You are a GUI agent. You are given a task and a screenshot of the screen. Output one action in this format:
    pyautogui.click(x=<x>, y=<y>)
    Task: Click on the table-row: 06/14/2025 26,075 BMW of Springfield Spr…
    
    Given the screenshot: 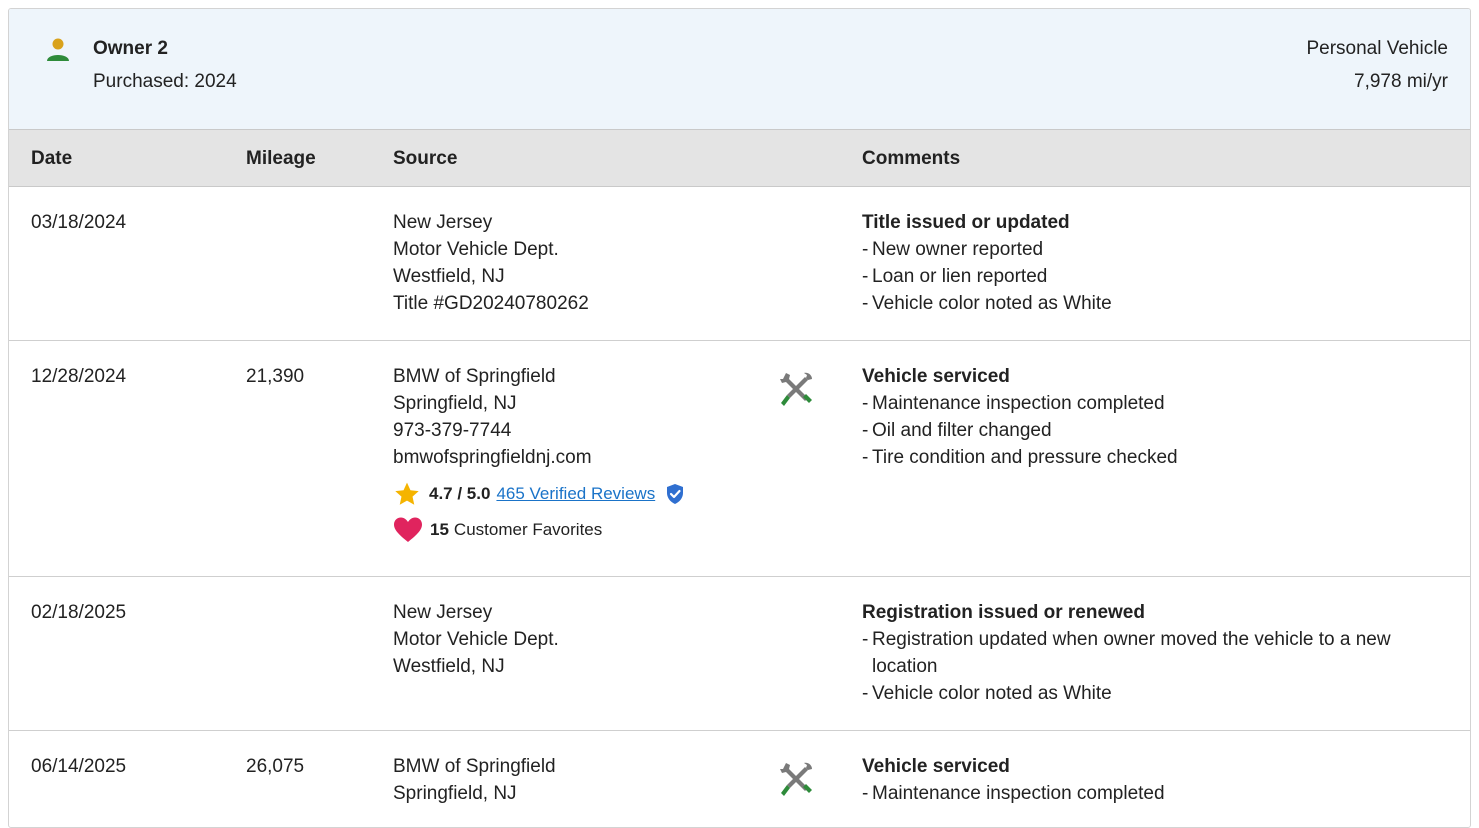 What is the action you would take?
    pyautogui.click(x=739, y=779)
    